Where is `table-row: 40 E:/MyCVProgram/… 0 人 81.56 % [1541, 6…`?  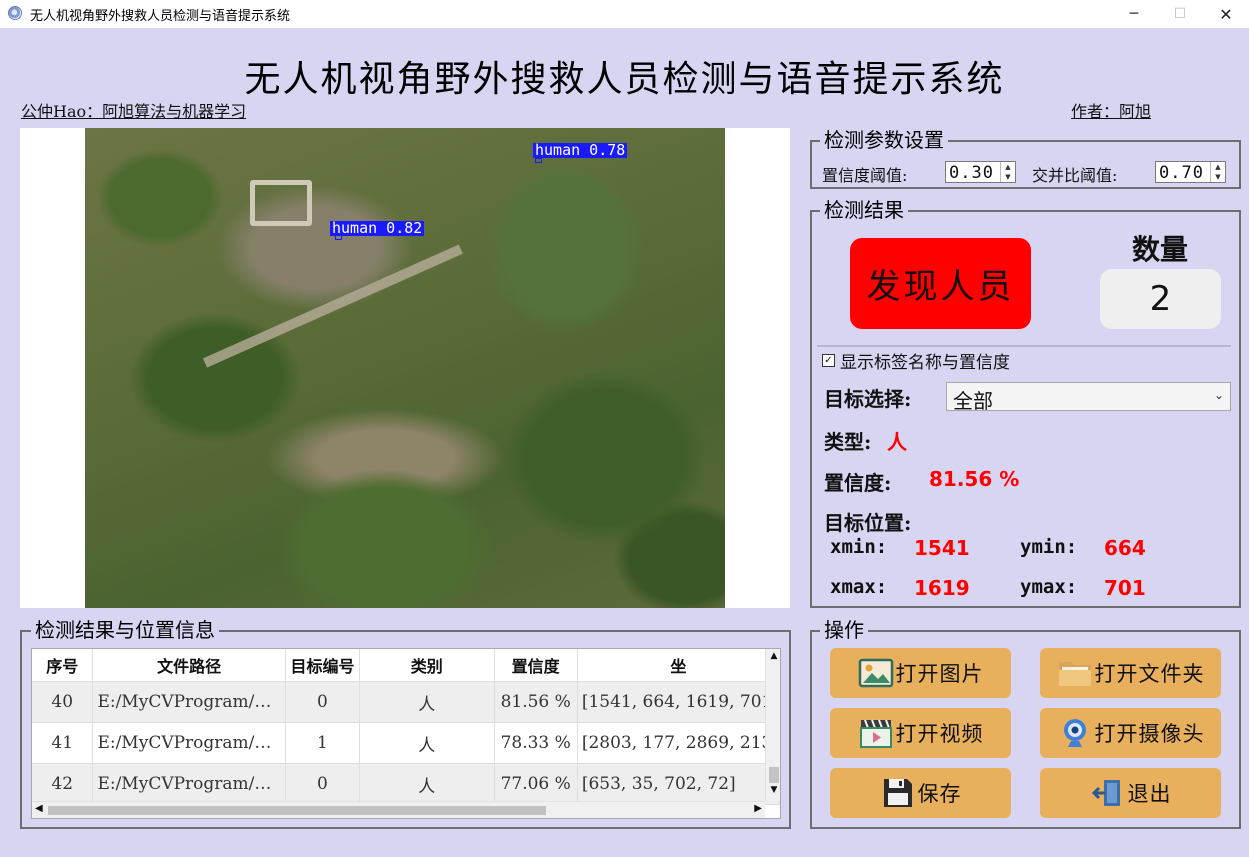
table-row: 40 E:/MyCVProgram/… 0 人 81.56 % [1541, 6… is located at coordinates (406, 702).